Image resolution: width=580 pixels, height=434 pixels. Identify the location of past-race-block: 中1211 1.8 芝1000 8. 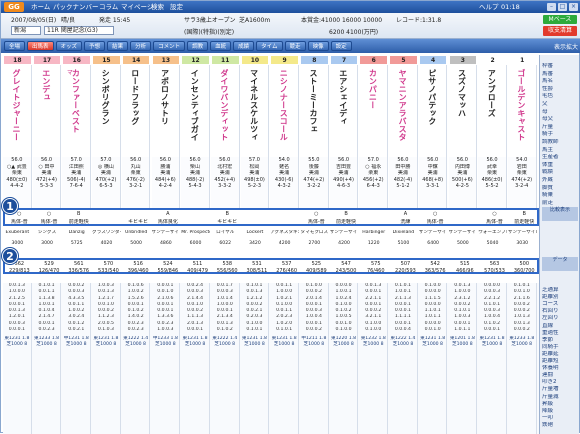
(314, 341).